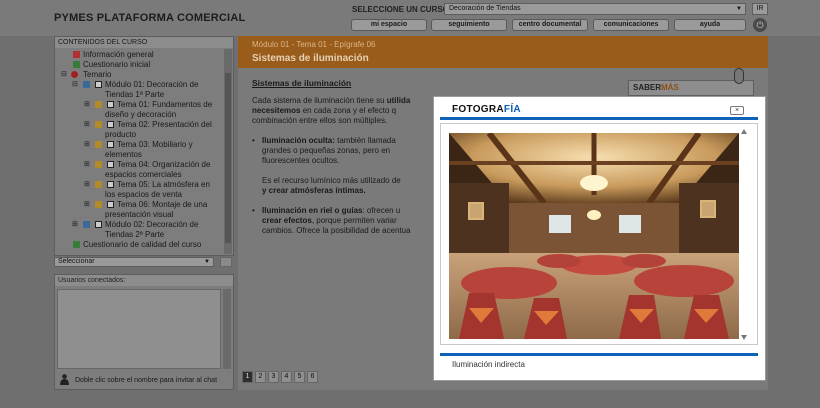  I want to click on tree-item-tema-02-cont: producto, so click(121, 134).